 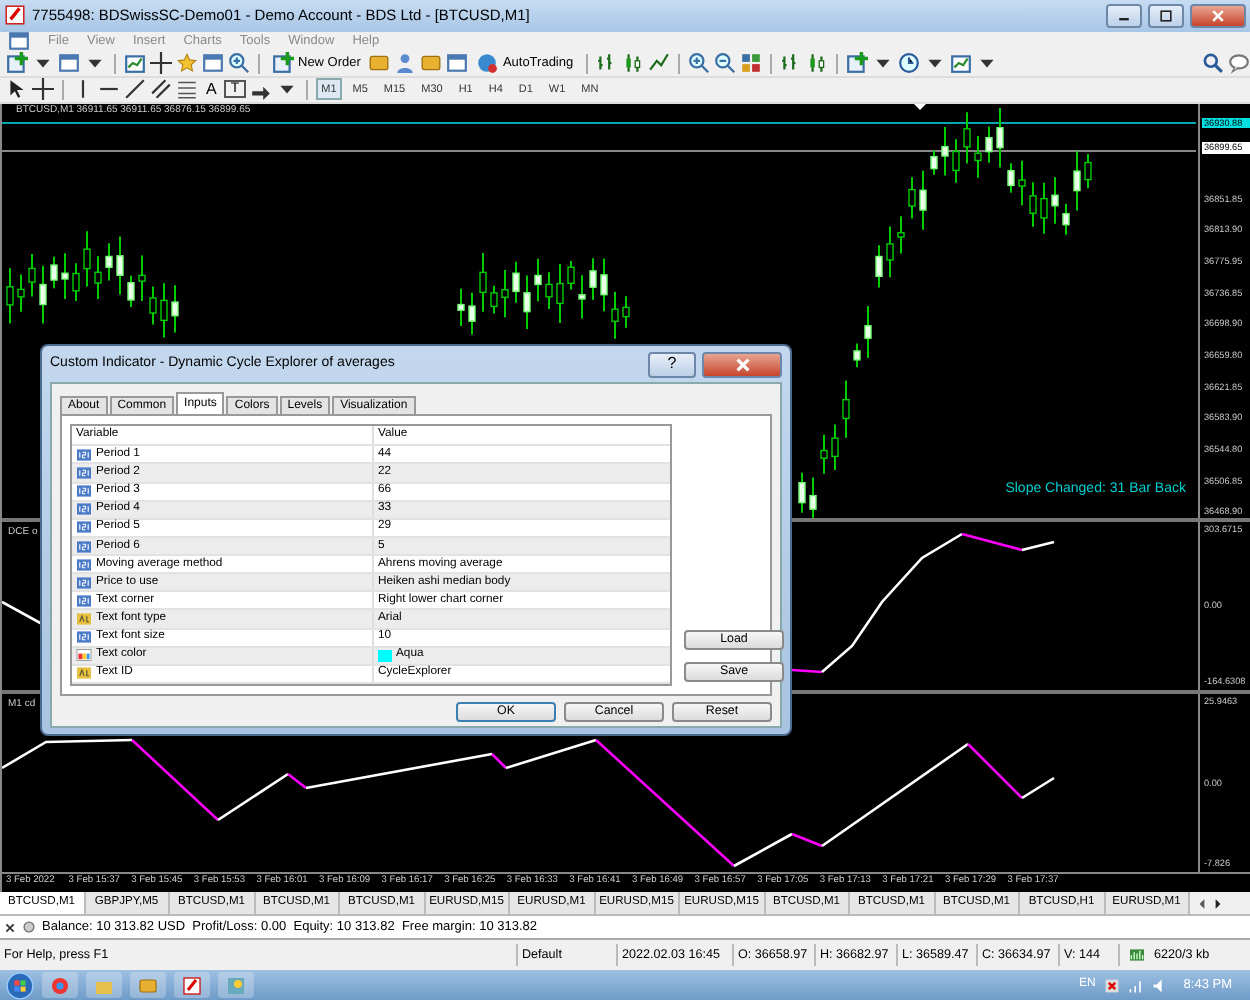 What do you see at coordinates (236, 985) in the screenshot?
I see `program-icon` at bounding box center [236, 985].